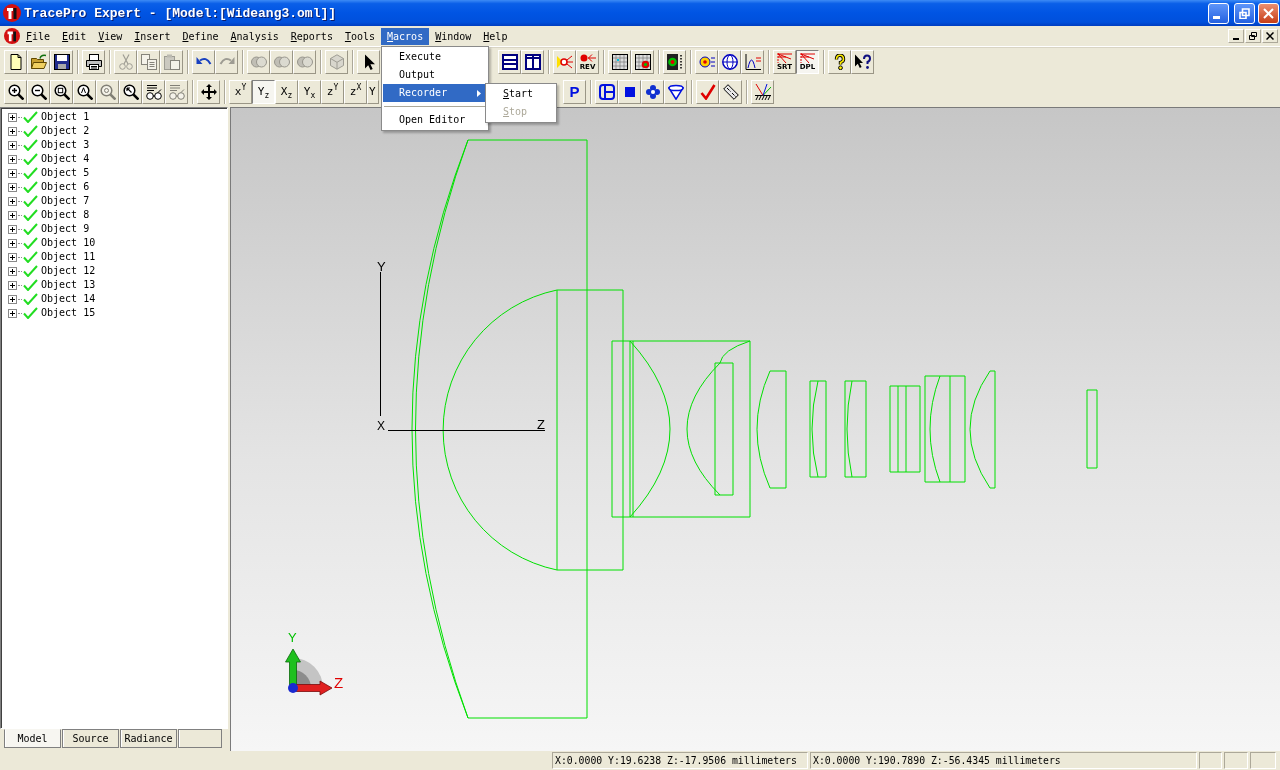 The width and height of the screenshot is (1280, 770). What do you see at coordinates (495, 36) in the screenshot?
I see `menu-item: Help` at bounding box center [495, 36].